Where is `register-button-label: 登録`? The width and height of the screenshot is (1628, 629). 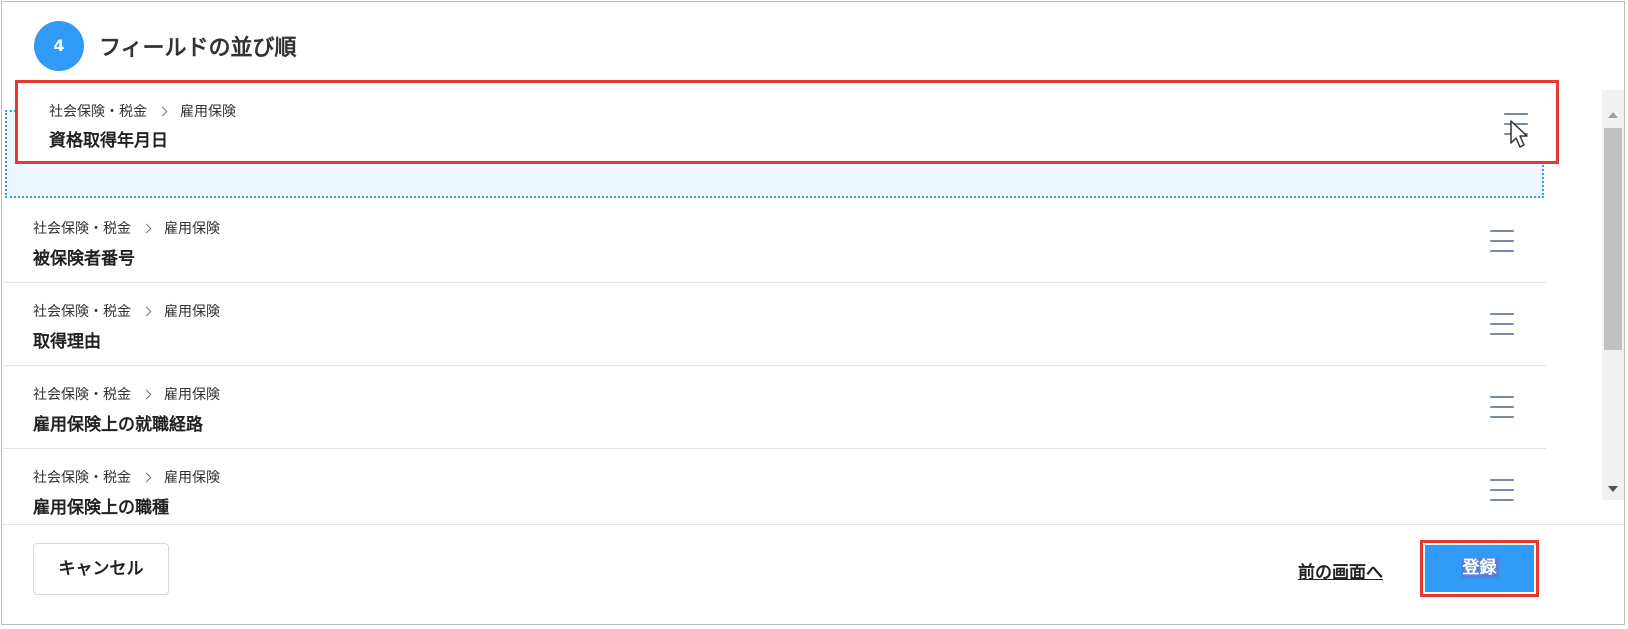 register-button-label: 登録 is located at coordinates (1479, 568).